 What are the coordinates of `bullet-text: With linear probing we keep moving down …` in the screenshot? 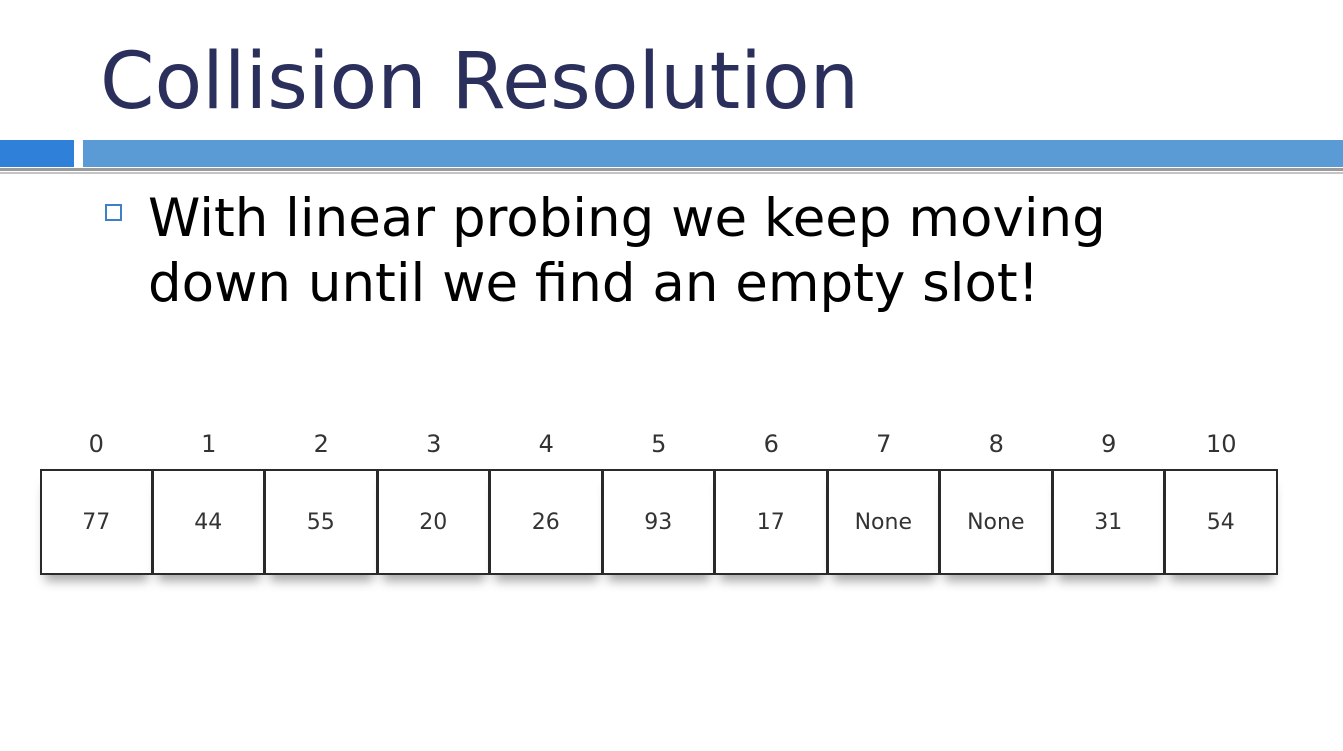 It's located at (627, 251).